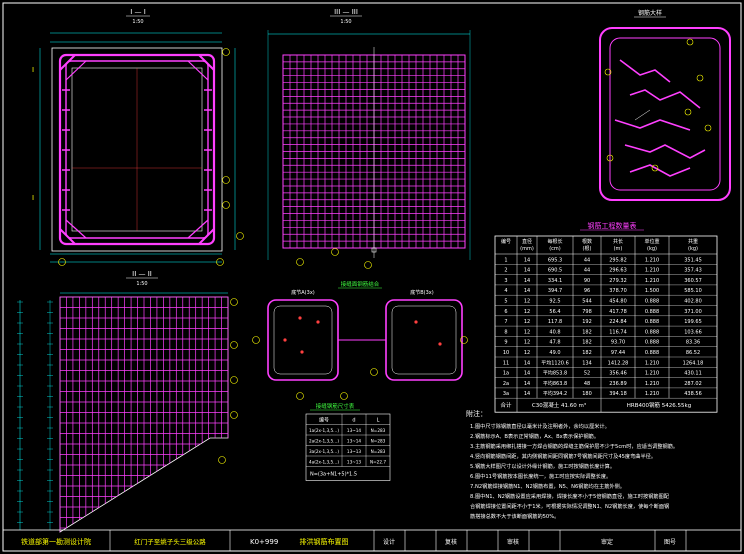 The width and height of the screenshot is (744, 554). What do you see at coordinates (693, 343) in the screenshot?
I see `table-cell: 83.36` at bounding box center [693, 343].